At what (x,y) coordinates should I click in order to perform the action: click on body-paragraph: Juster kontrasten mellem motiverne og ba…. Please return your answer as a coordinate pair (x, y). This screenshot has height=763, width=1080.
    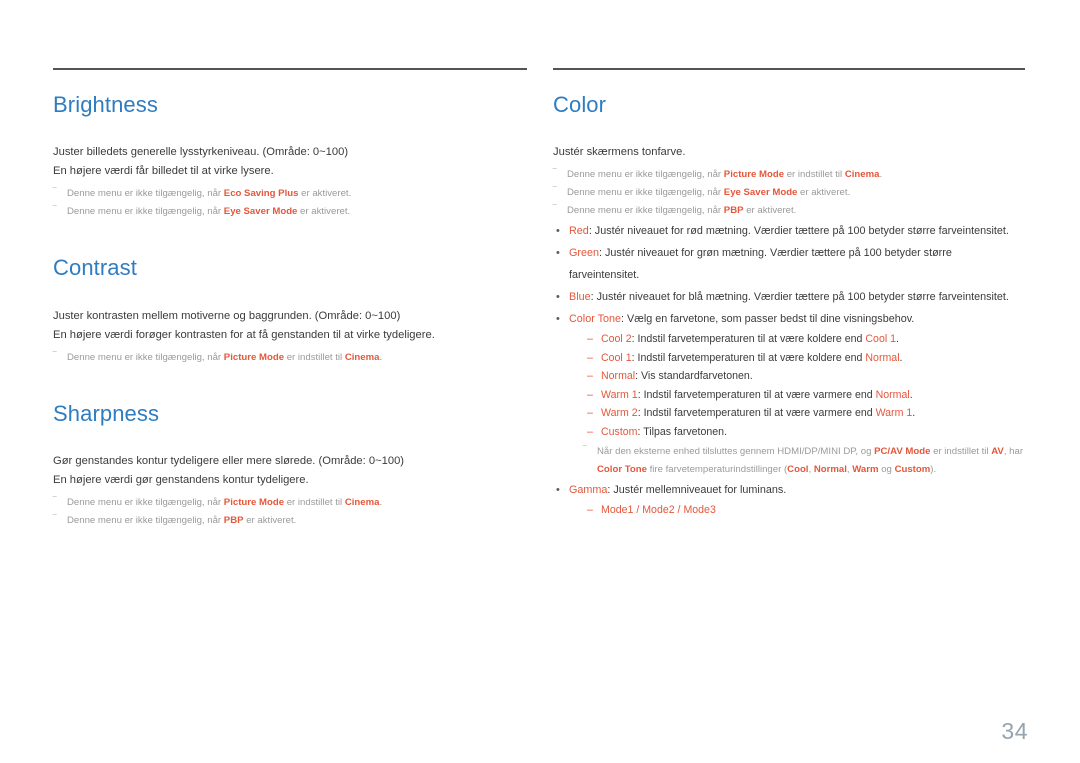
    Looking at the image, I should click on (227, 315).